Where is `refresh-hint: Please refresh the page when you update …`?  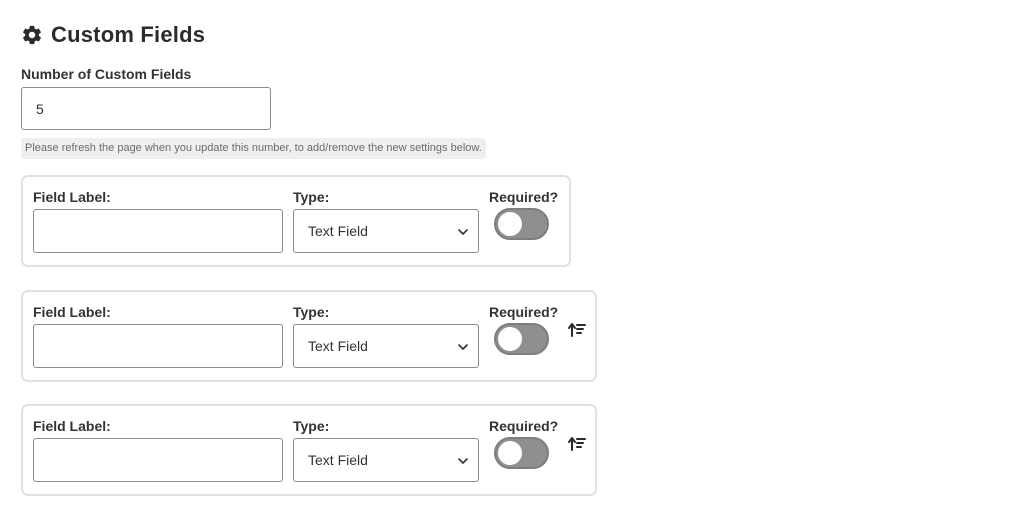
refresh-hint: Please refresh the page when you update … is located at coordinates (253, 148).